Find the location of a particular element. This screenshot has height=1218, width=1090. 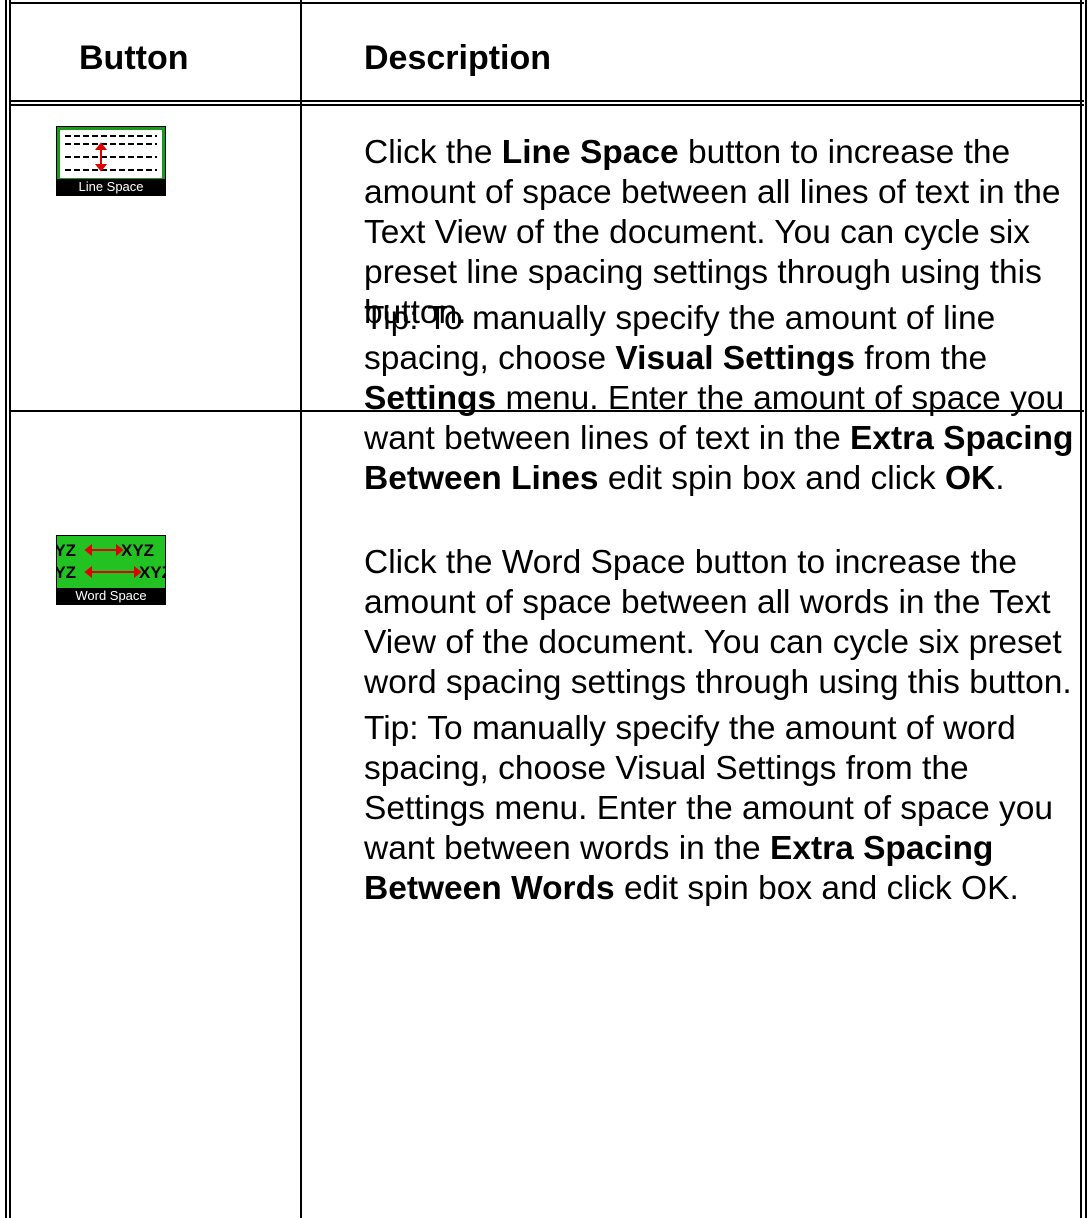

column-divider is located at coordinates (301, 609).